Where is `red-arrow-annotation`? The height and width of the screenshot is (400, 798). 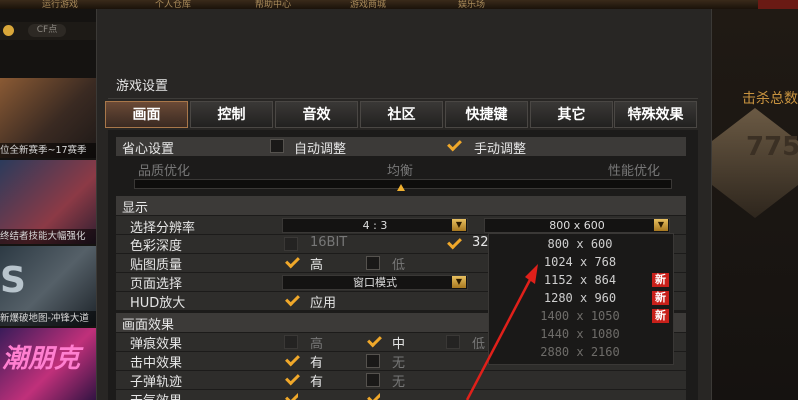 red-arrow-annotation is located at coordinates (501, 332).